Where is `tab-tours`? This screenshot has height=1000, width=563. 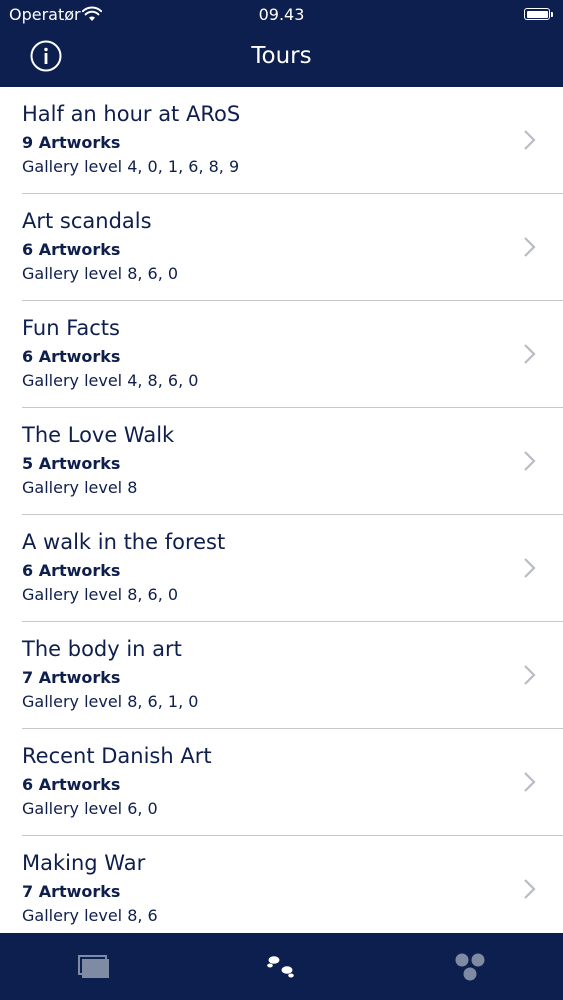
tab-tours is located at coordinates (280, 966).